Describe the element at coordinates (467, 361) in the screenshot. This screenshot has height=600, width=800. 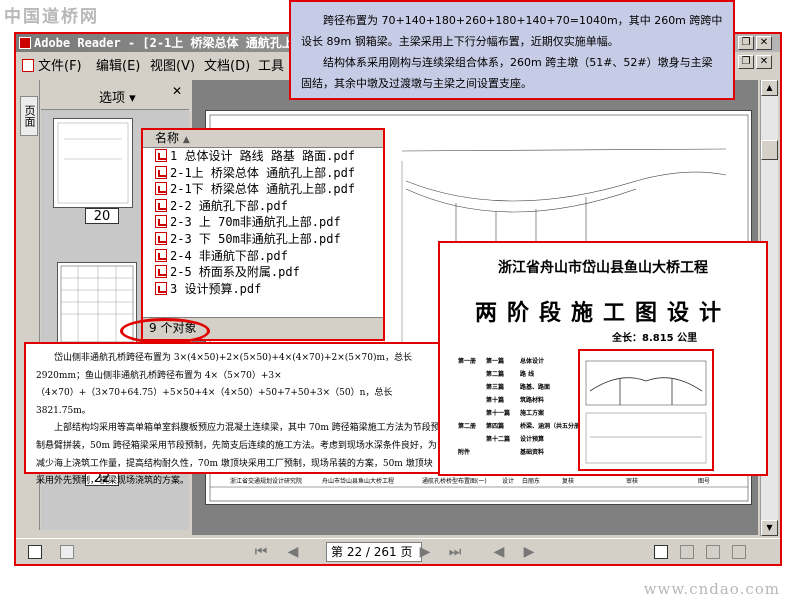
I see `toc-cell: 第一册` at that location.